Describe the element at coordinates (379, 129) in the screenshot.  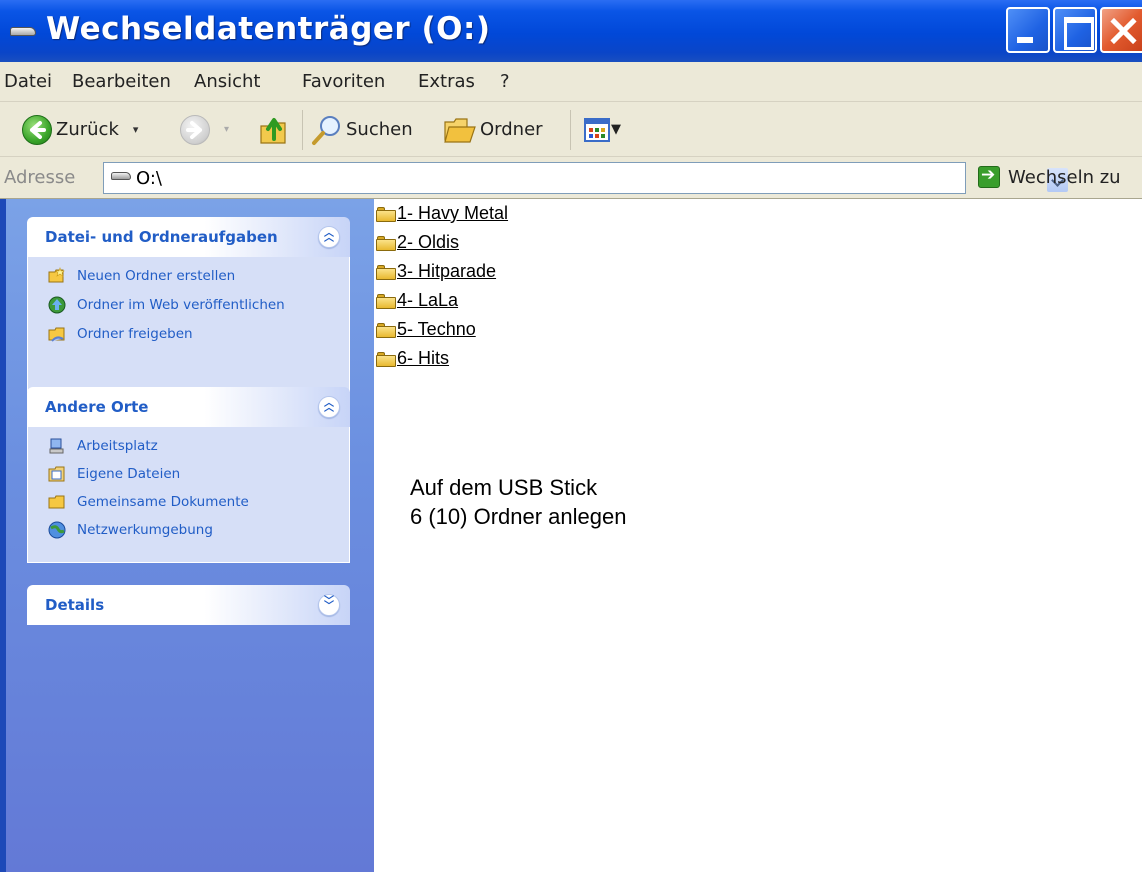
I see `search-label: Suchen` at that location.